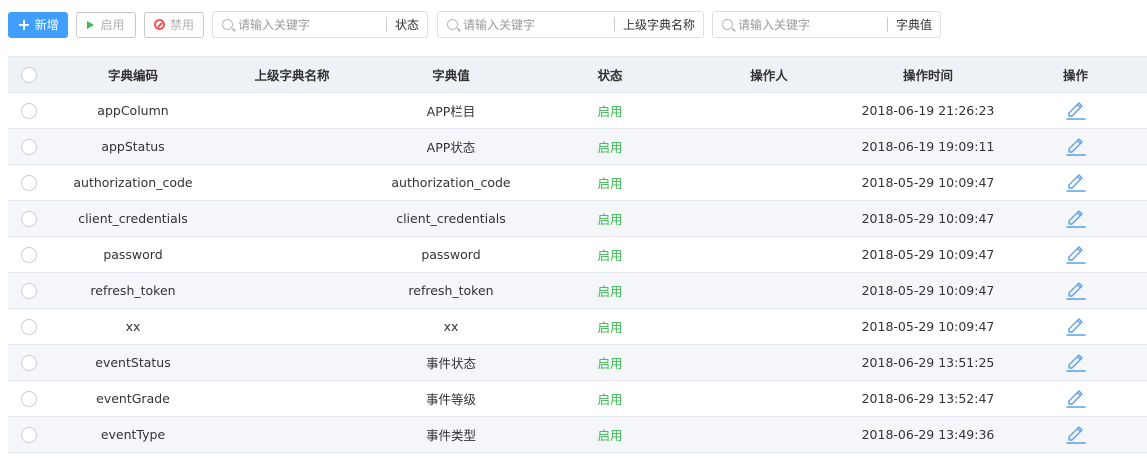 Image resolution: width=1147 pixels, height=463 pixels. What do you see at coordinates (913, 25) in the screenshot?
I see `value-filter-label: 字典值` at bounding box center [913, 25].